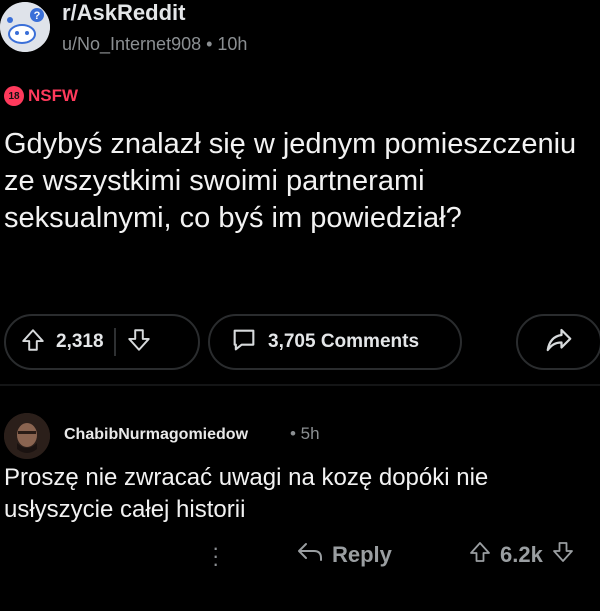 The width and height of the screenshot is (600, 611). I want to click on post-vote-bar: 2,318, so click(102, 342).